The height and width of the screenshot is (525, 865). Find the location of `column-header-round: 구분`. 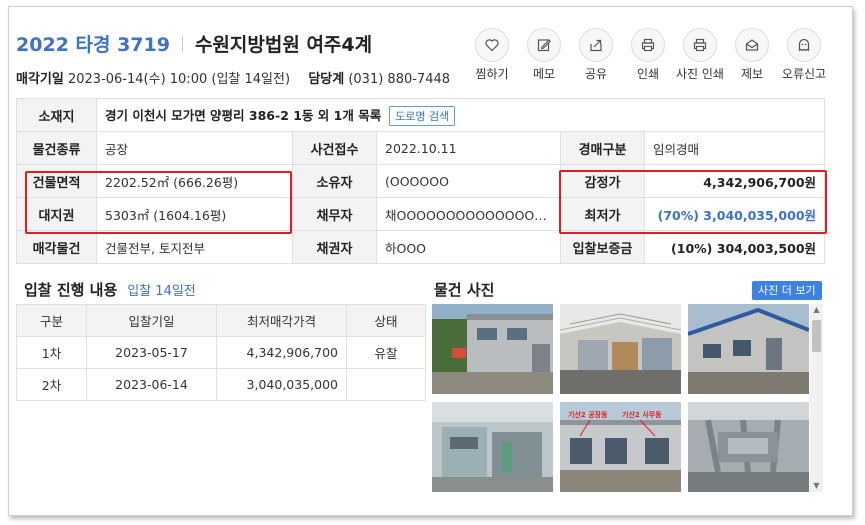

column-header-round: 구분 is located at coordinates (51, 320).